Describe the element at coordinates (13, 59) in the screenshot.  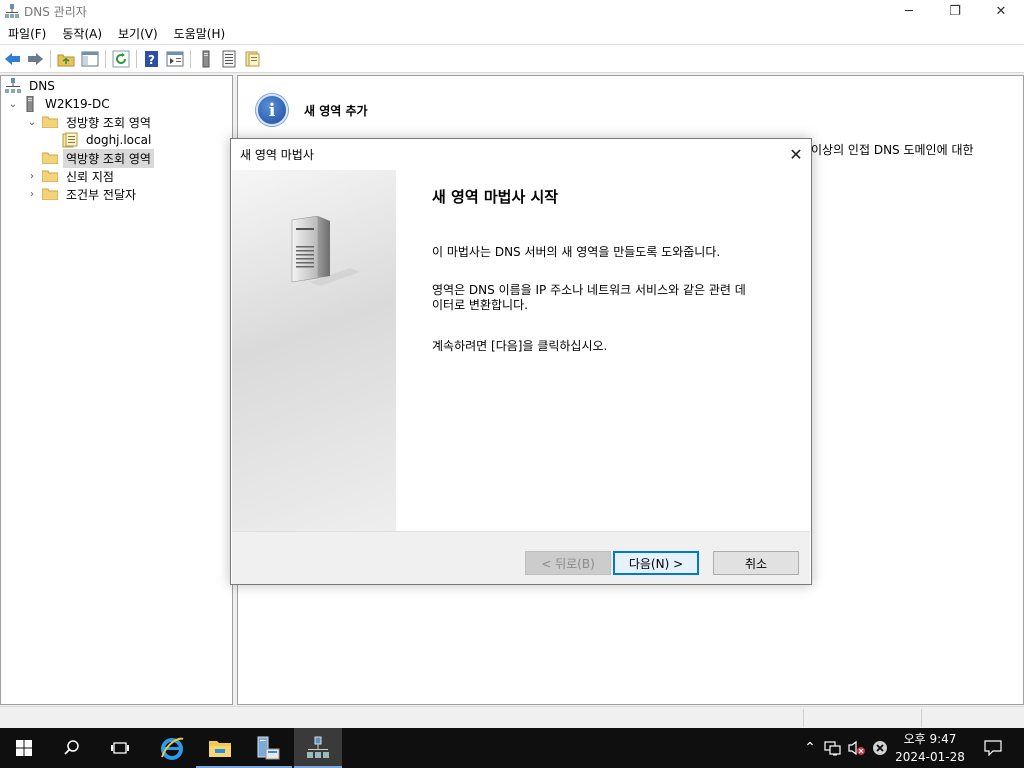
I see `back-arrow-icon` at that location.